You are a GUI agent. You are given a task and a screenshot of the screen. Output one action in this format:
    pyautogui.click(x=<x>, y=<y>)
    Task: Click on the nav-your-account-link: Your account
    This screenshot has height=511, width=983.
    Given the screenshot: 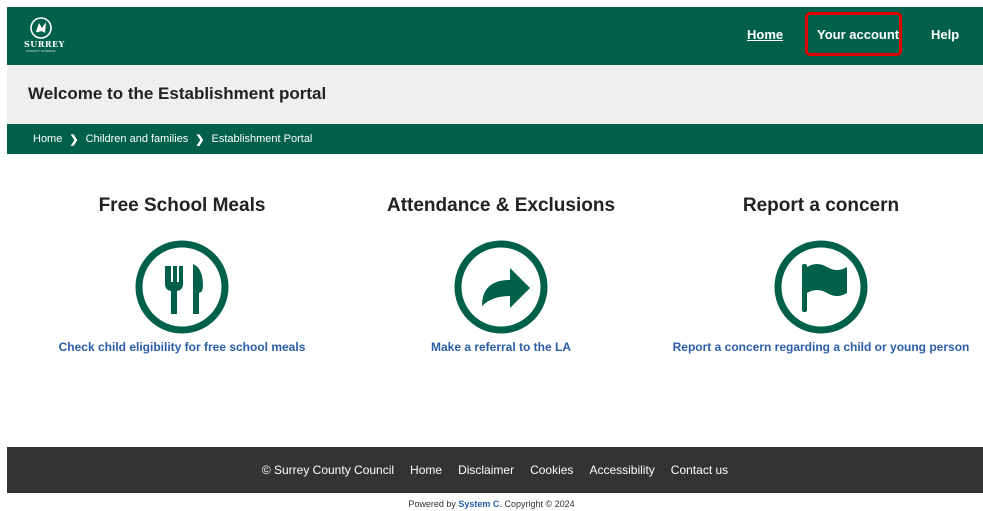 What is the action you would take?
    pyautogui.click(x=858, y=34)
    